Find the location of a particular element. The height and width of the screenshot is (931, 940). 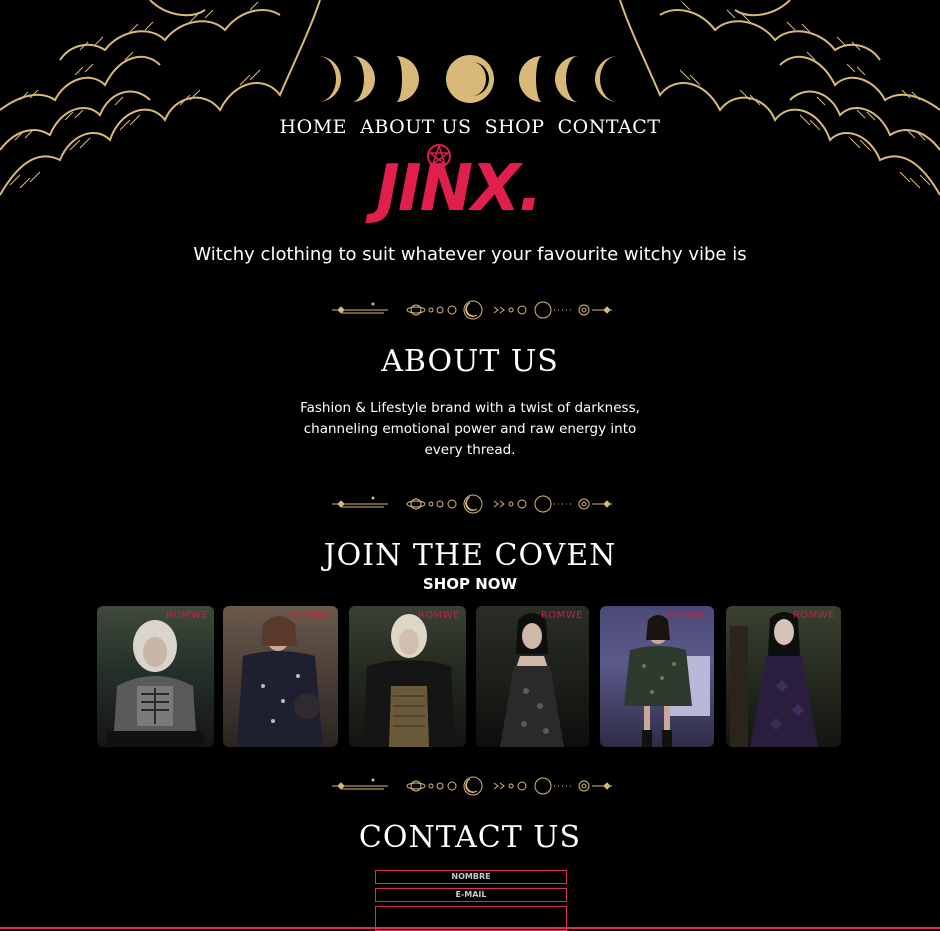

nav-shop-link: SHOP is located at coordinates (515, 127).